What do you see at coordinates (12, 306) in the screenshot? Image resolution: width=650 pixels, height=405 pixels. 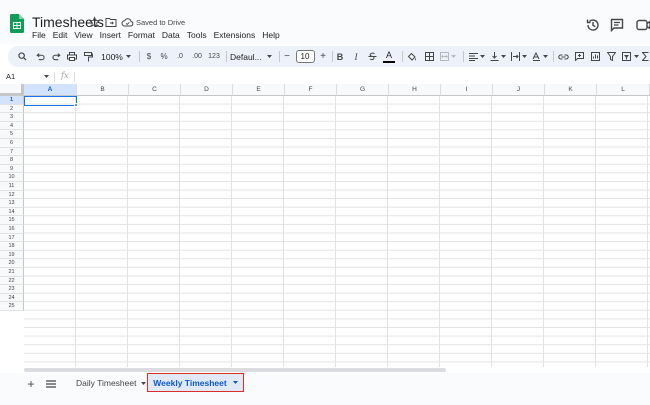 I see `row-header-25: 25` at bounding box center [12, 306].